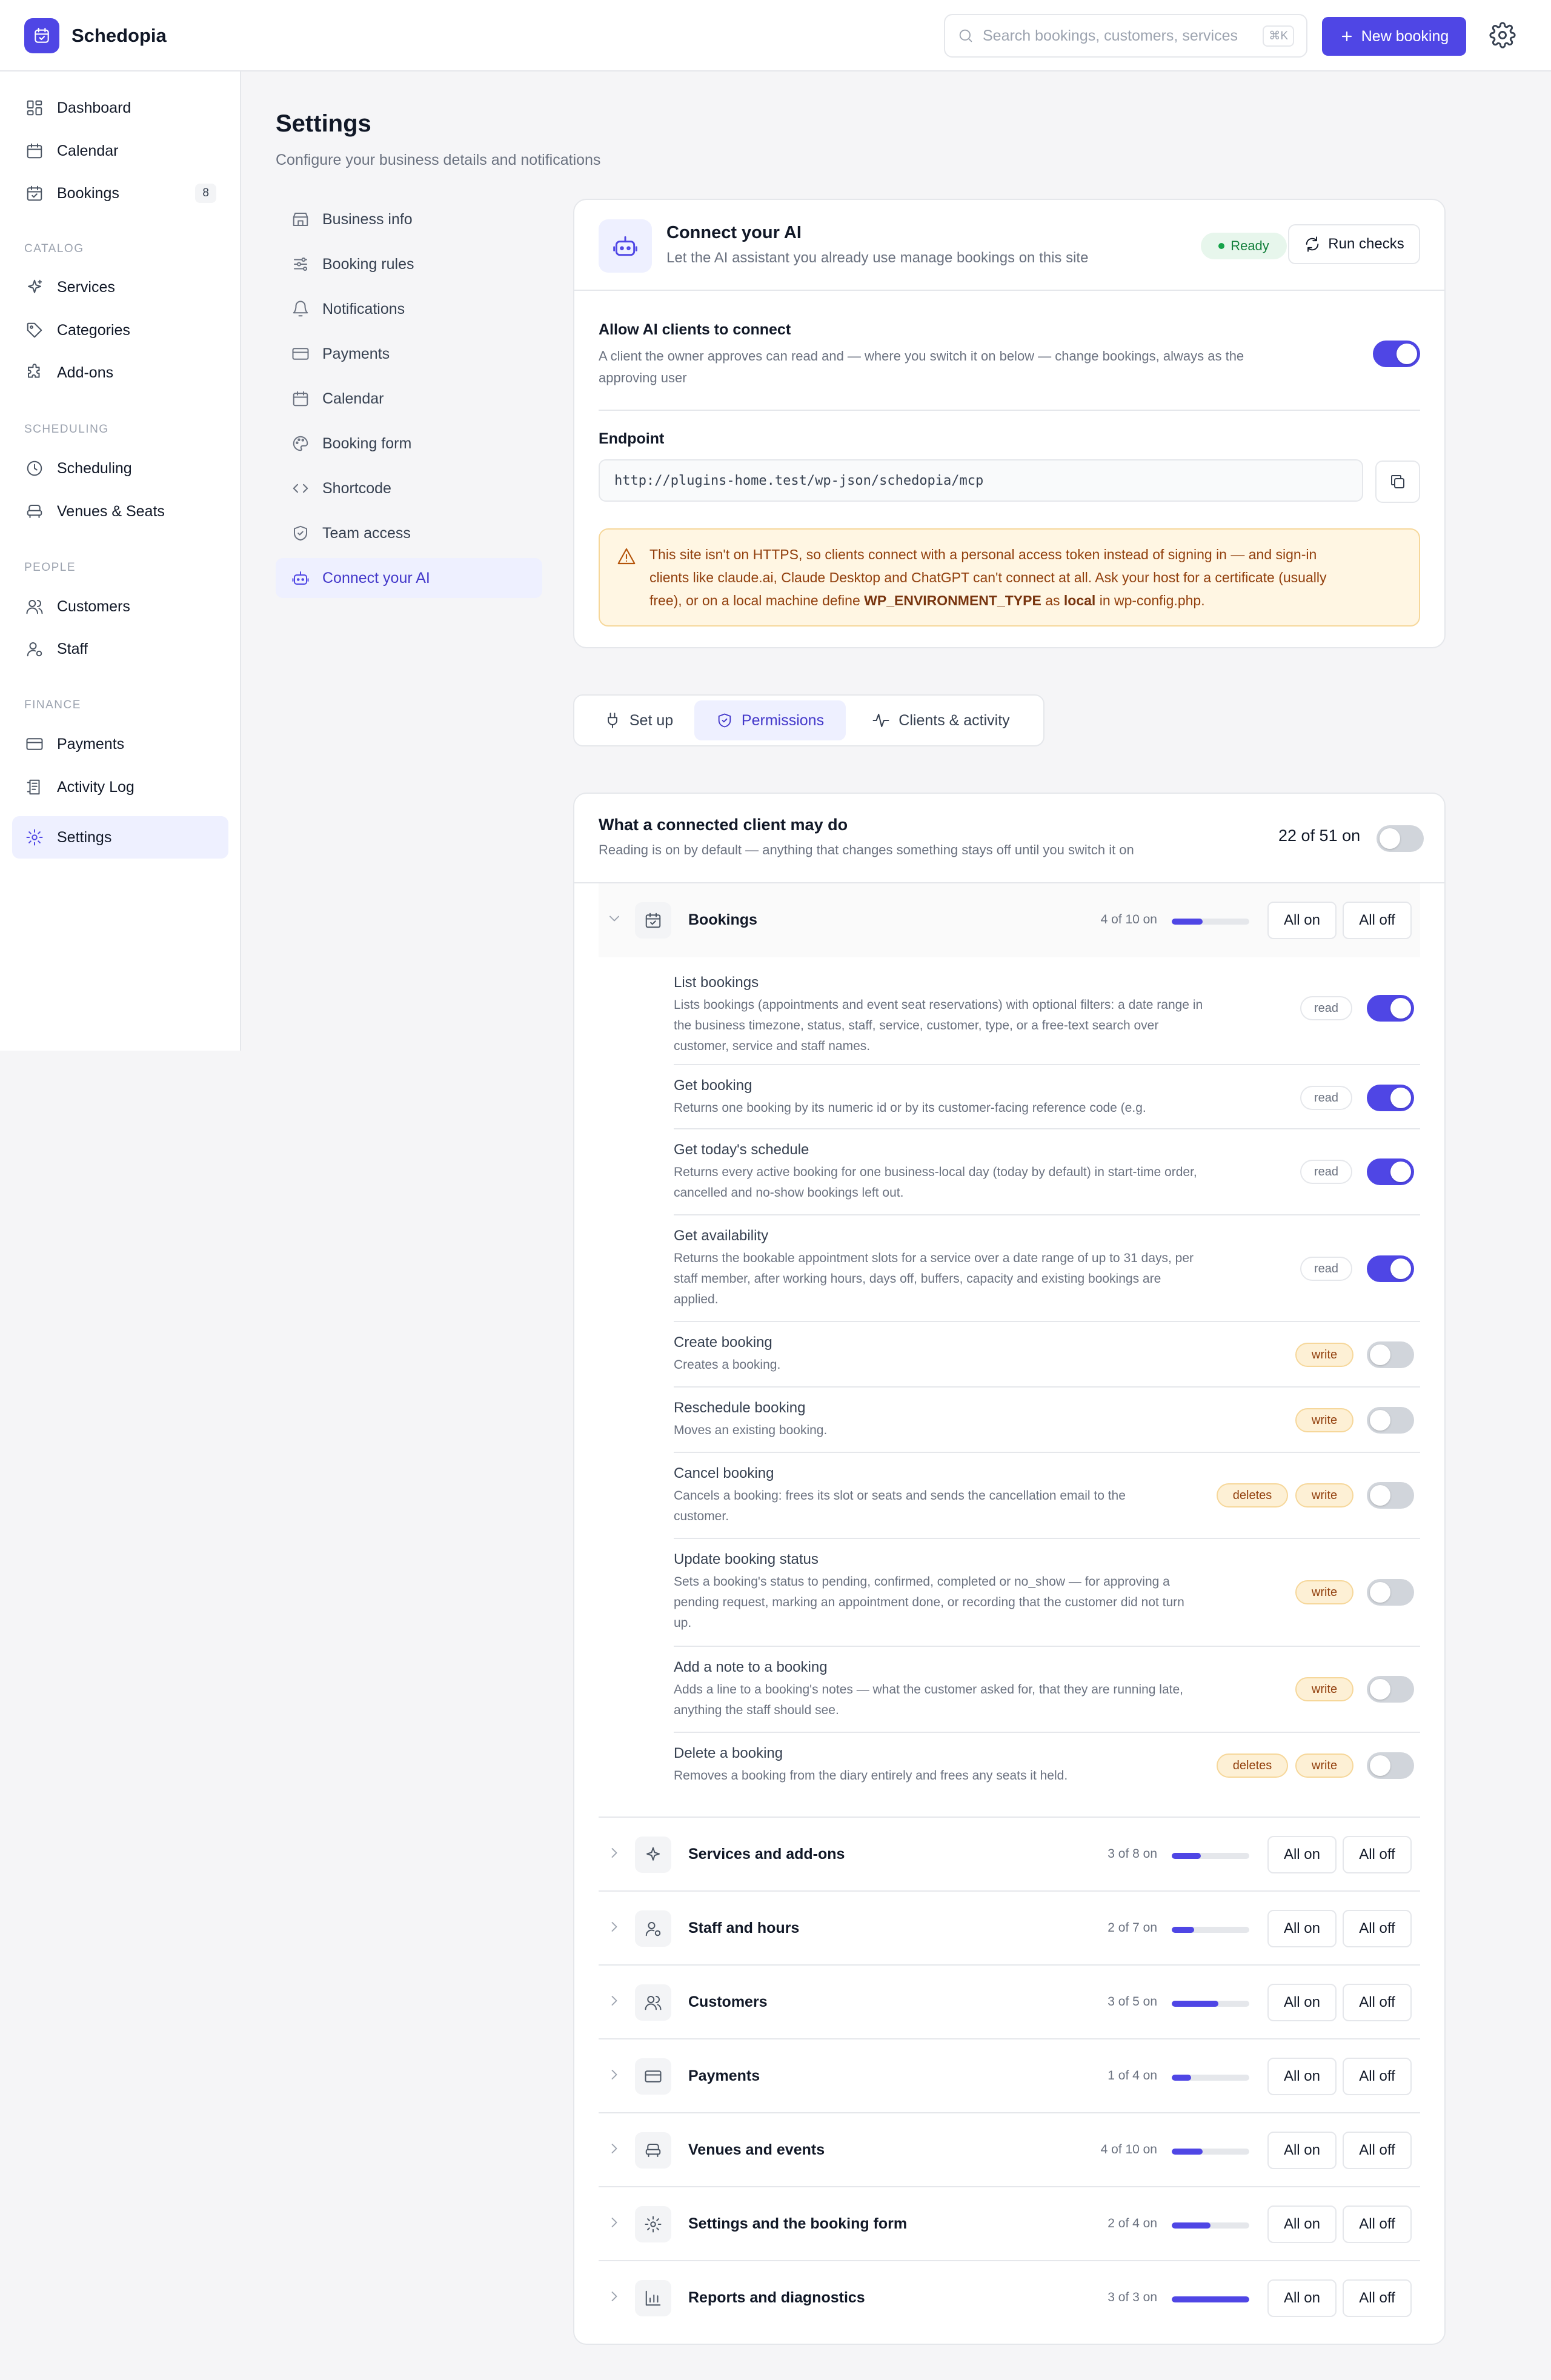  I want to click on copy-endpoint-button, so click(1397, 481).